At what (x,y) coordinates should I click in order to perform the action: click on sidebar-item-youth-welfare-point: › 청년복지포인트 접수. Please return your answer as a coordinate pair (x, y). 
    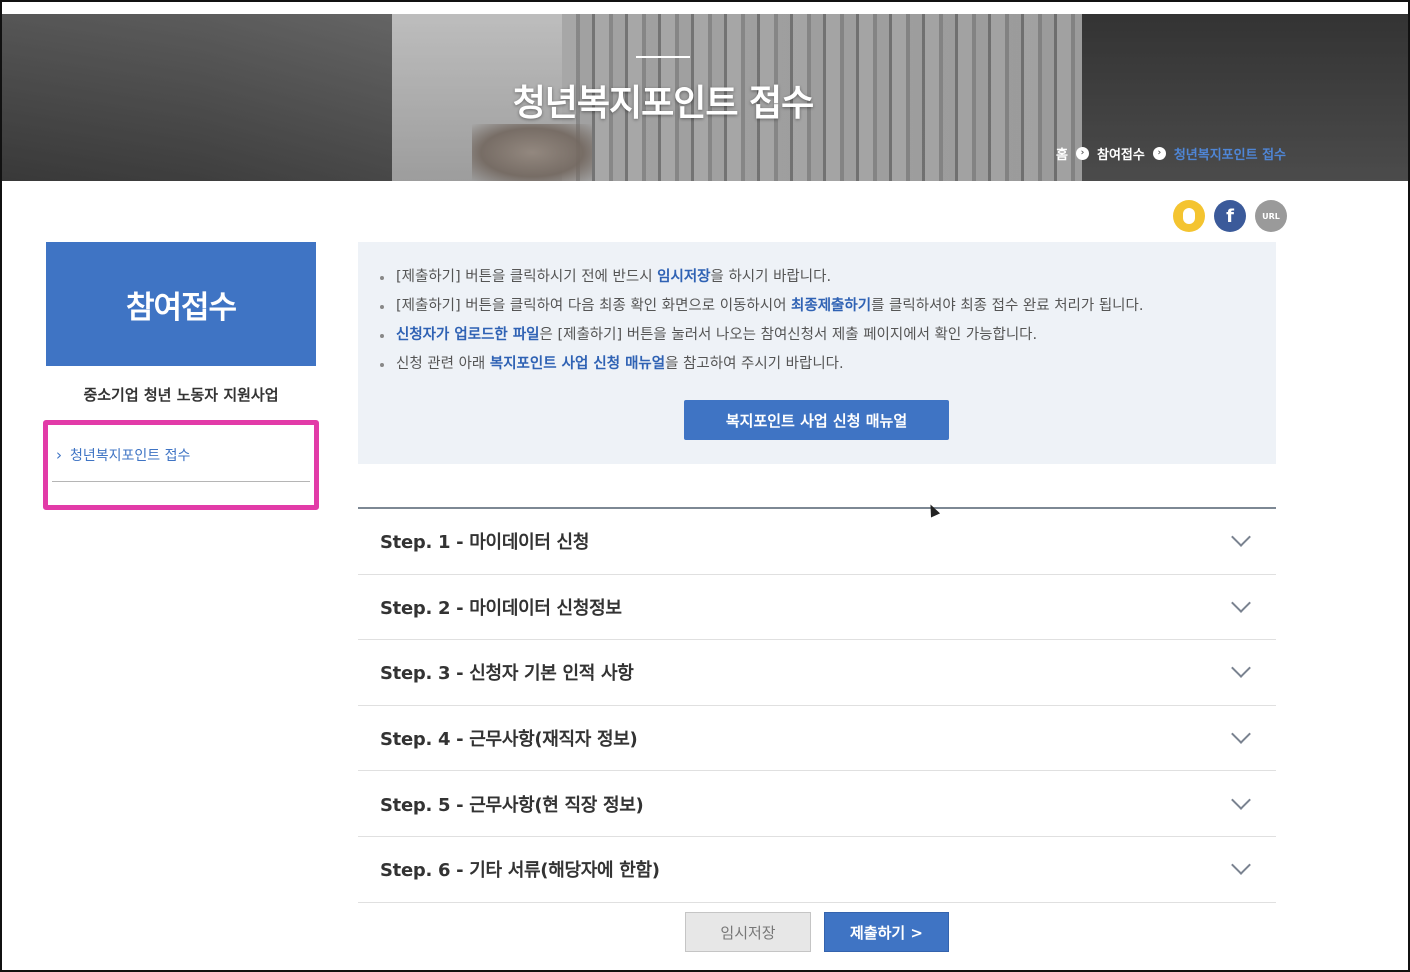
    Looking at the image, I should click on (181, 455).